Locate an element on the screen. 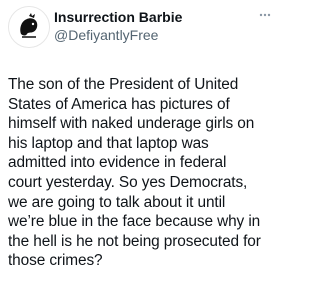 Image resolution: width=320 pixels, height=300 pixels. name-block: Insurrection Barbie @DefiyantlyFree is located at coordinates (118, 26).